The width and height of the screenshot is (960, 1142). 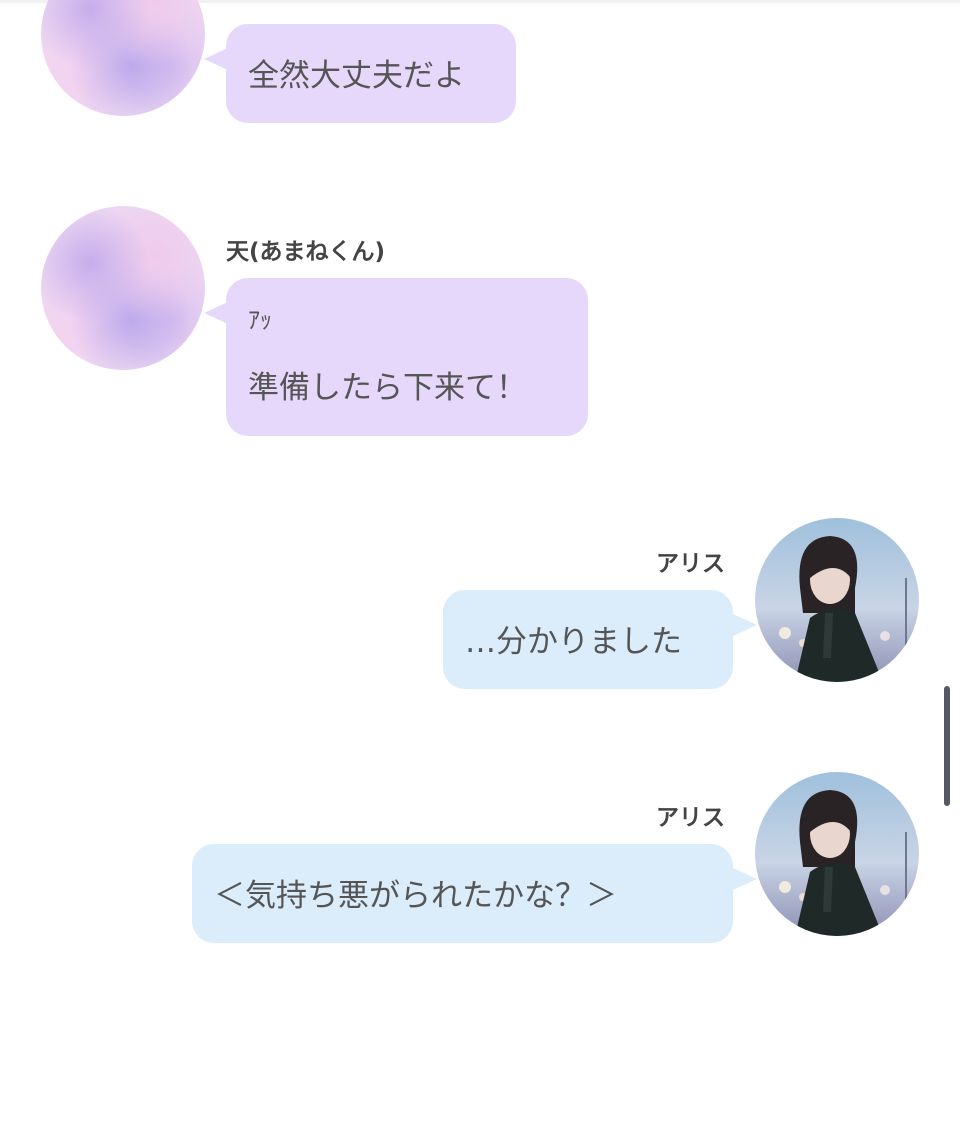 I want to click on message-bubble: ＜気持ち悪がられたかな？＞, so click(x=462, y=893).